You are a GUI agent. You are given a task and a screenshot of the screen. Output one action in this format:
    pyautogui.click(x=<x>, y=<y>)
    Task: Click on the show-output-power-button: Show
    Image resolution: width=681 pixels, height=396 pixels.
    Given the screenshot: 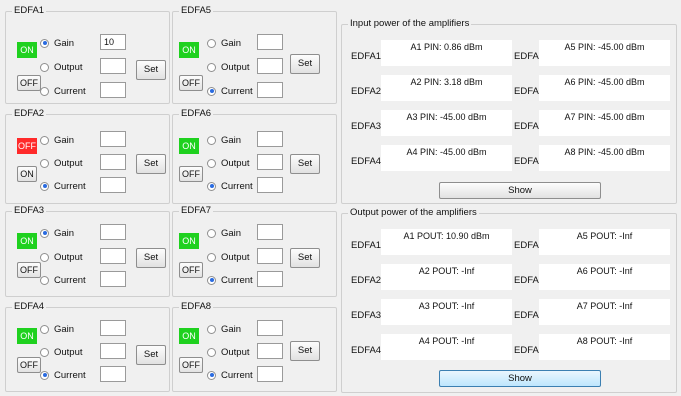 What is the action you would take?
    pyautogui.click(x=520, y=378)
    